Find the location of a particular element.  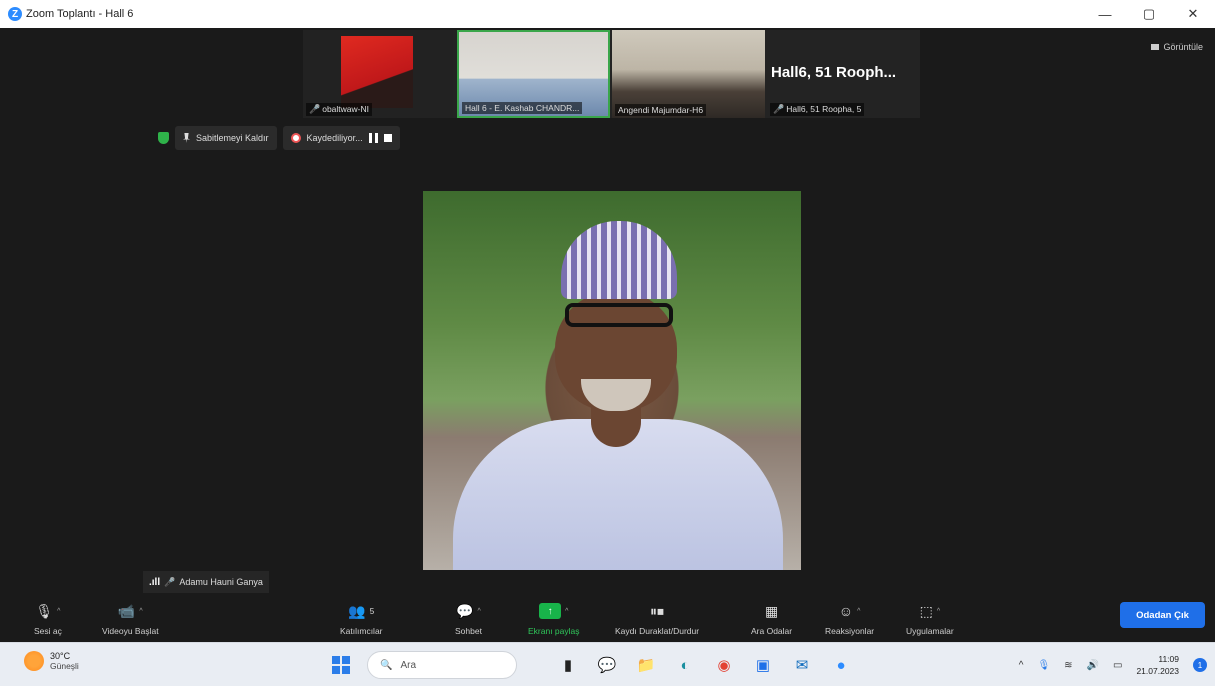

thumbnail-participant-4: Hall6, 51 Rooph... 🎤 Hall6, 51 Roopha, 5 is located at coordinates (843, 74).